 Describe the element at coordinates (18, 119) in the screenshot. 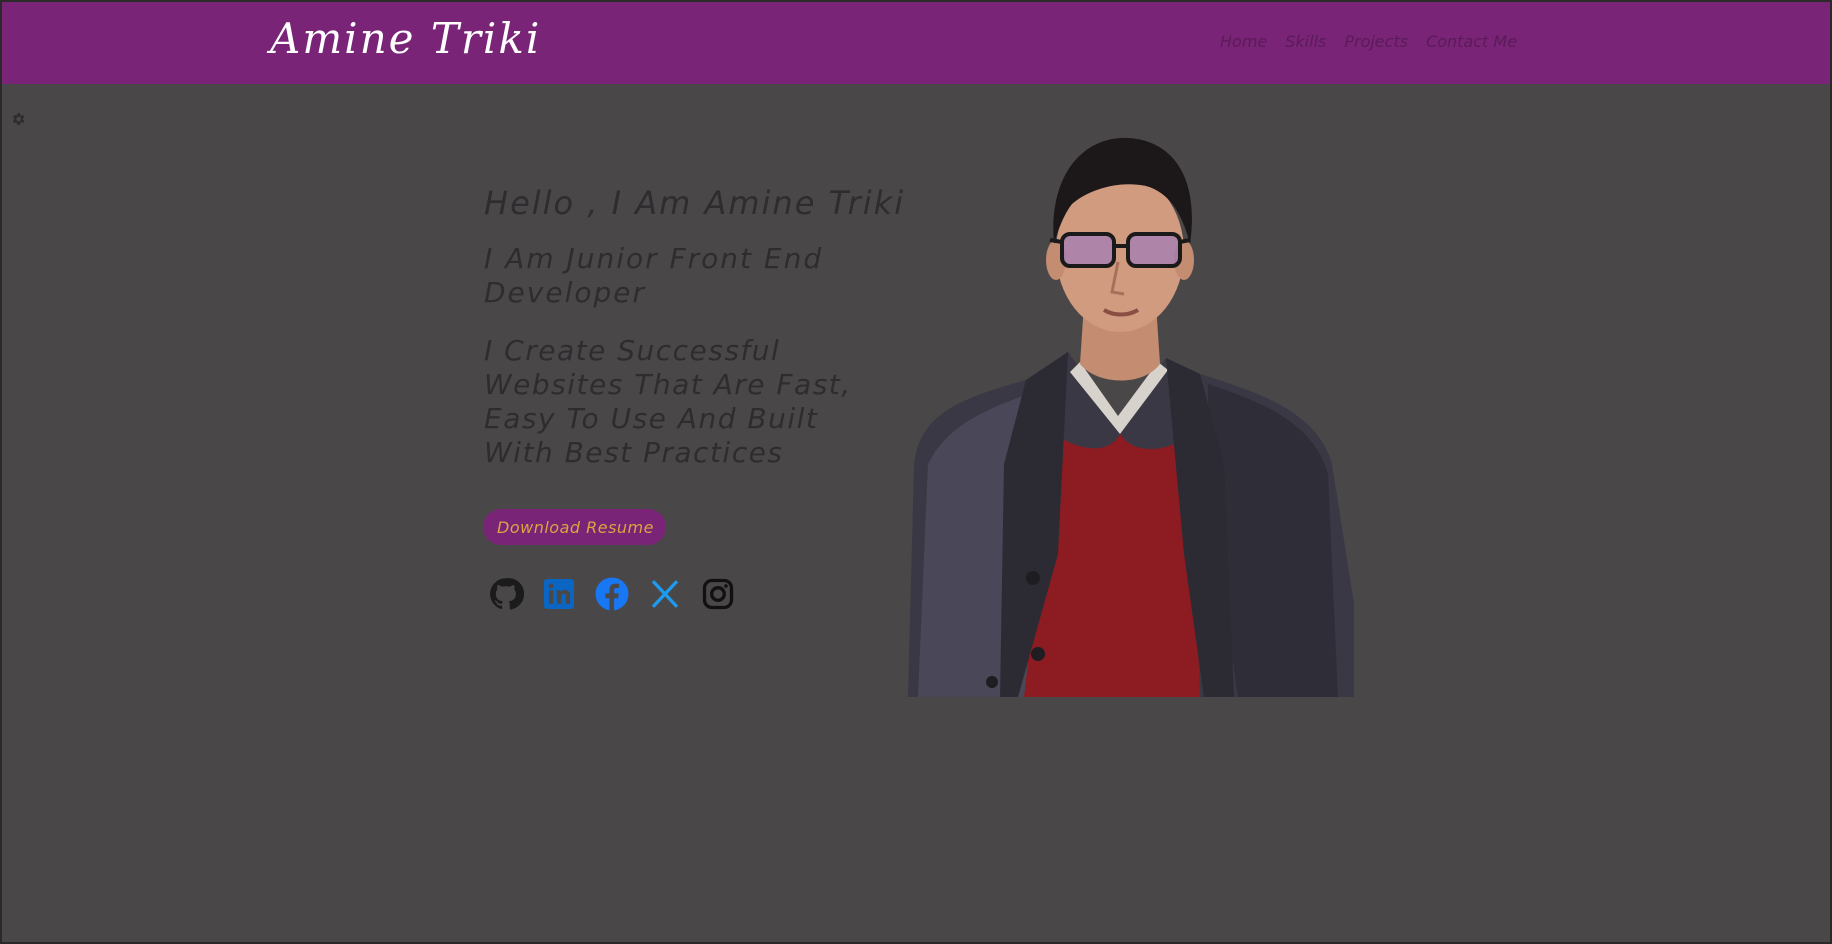

I see `gear-icon` at that location.